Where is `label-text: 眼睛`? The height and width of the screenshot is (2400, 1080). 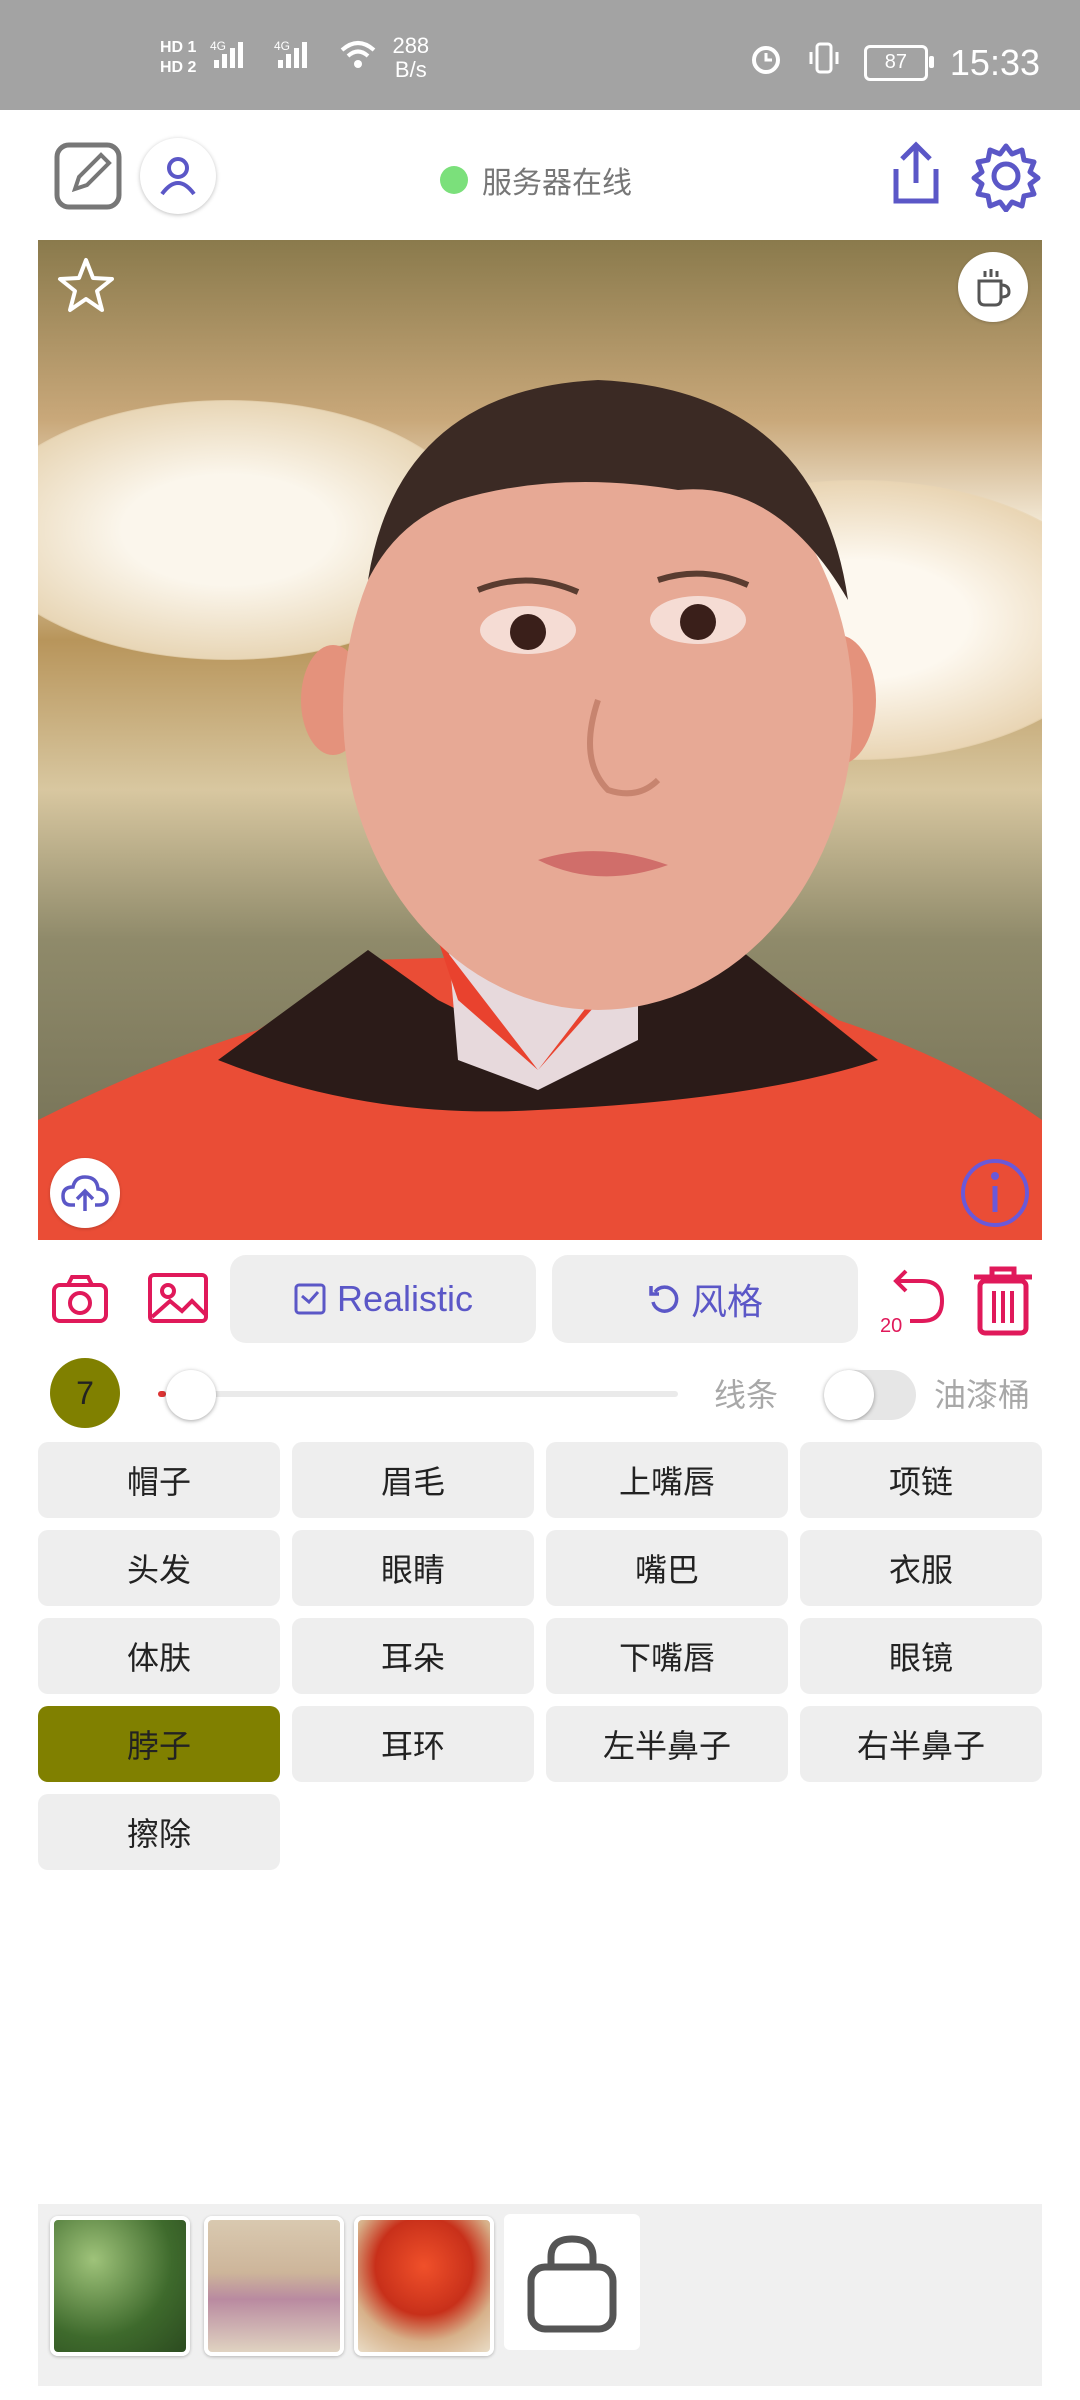 label-text: 眼睛 is located at coordinates (412, 1570).